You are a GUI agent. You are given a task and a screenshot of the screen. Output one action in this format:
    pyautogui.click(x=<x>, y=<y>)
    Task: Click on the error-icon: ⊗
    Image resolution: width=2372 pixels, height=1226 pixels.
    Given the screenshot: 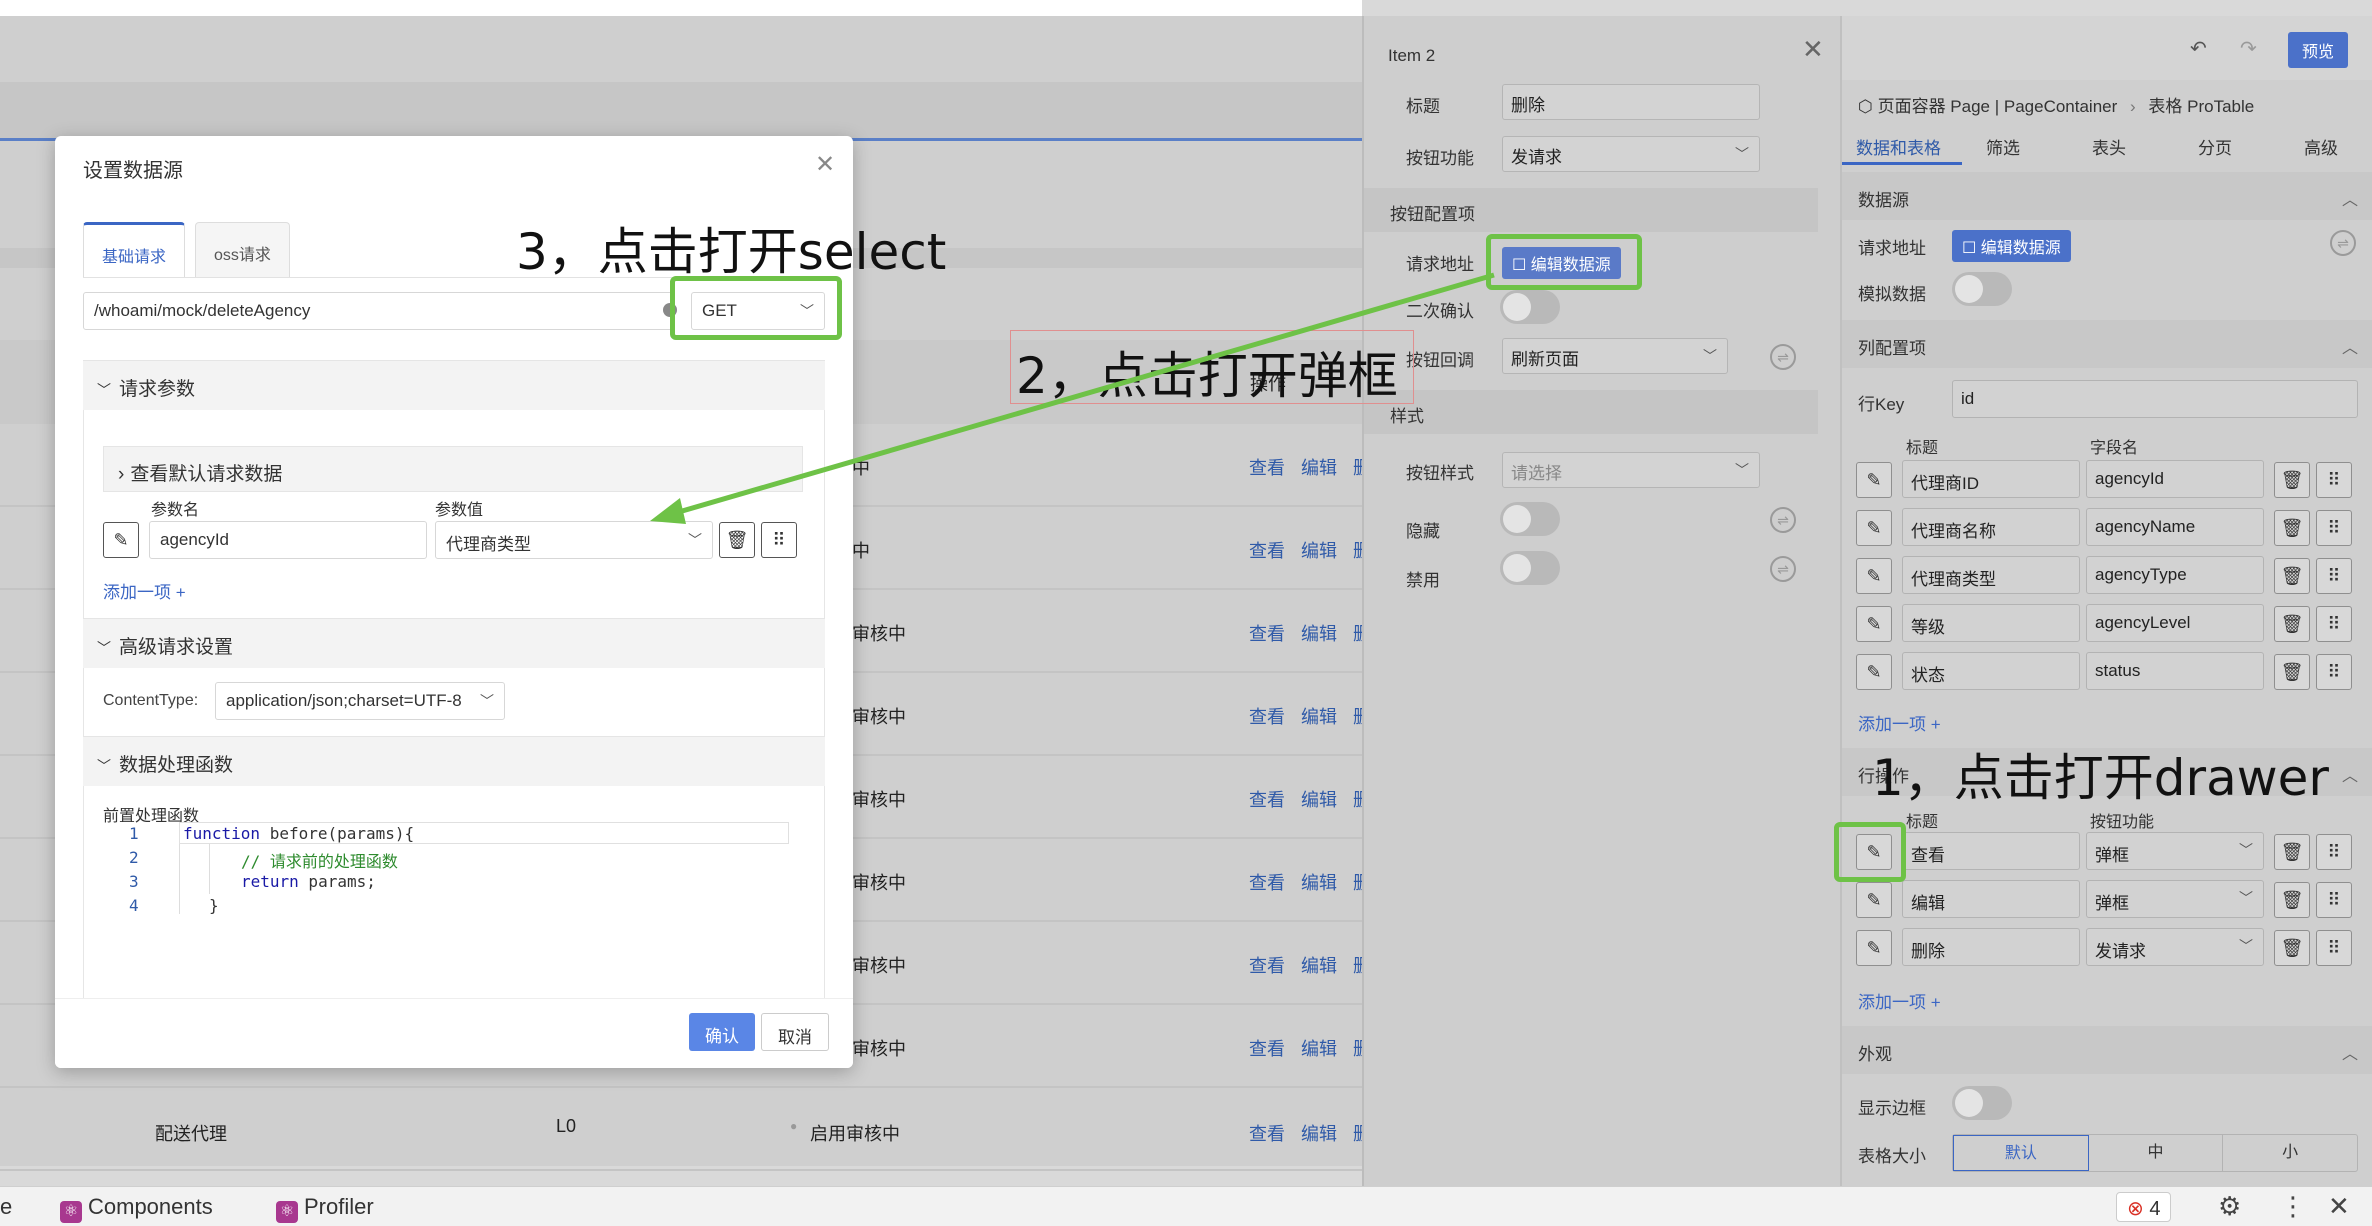 What is the action you would take?
    pyautogui.click(x=2138, y=1209)
    